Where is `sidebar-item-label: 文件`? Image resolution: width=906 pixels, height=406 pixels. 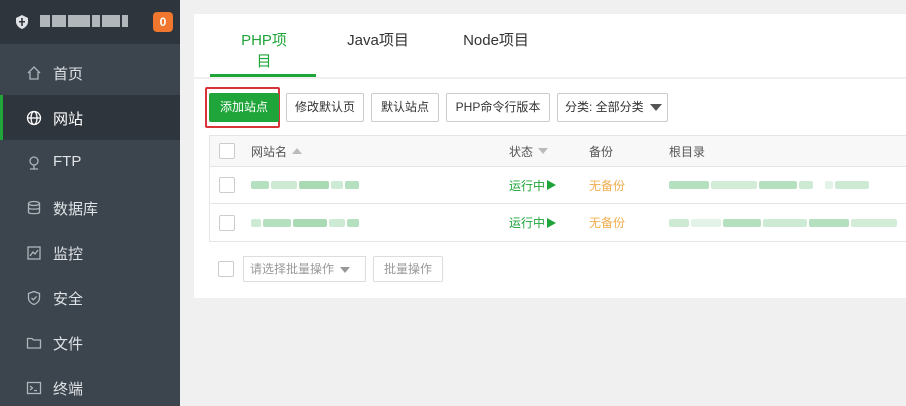
sidebar-item-label: 文件 is located at coordinates (68, 344).